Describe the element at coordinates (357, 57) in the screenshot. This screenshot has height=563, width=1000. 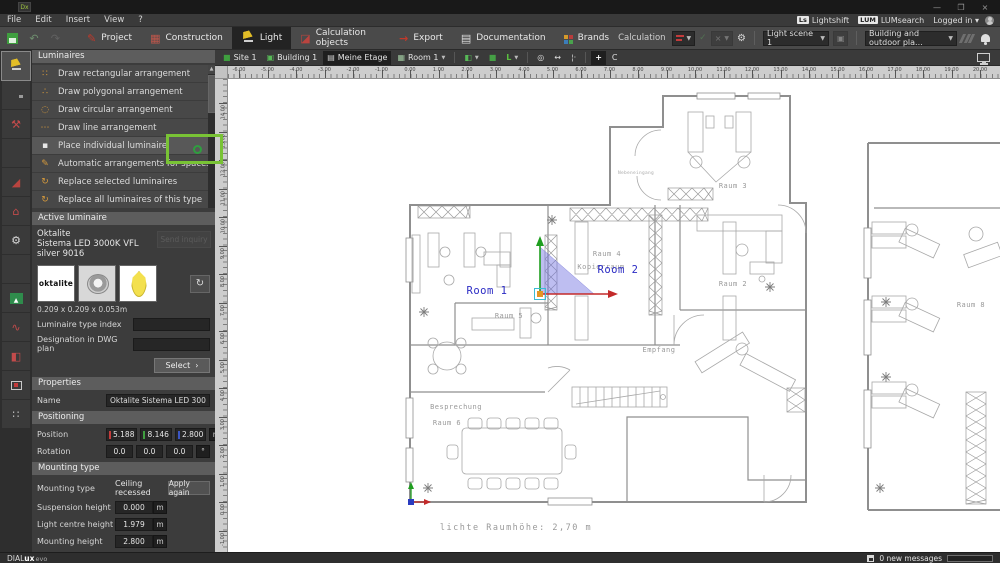
I see `breadcrumb-meine-etage: ▤ Meine Etage` at that location.